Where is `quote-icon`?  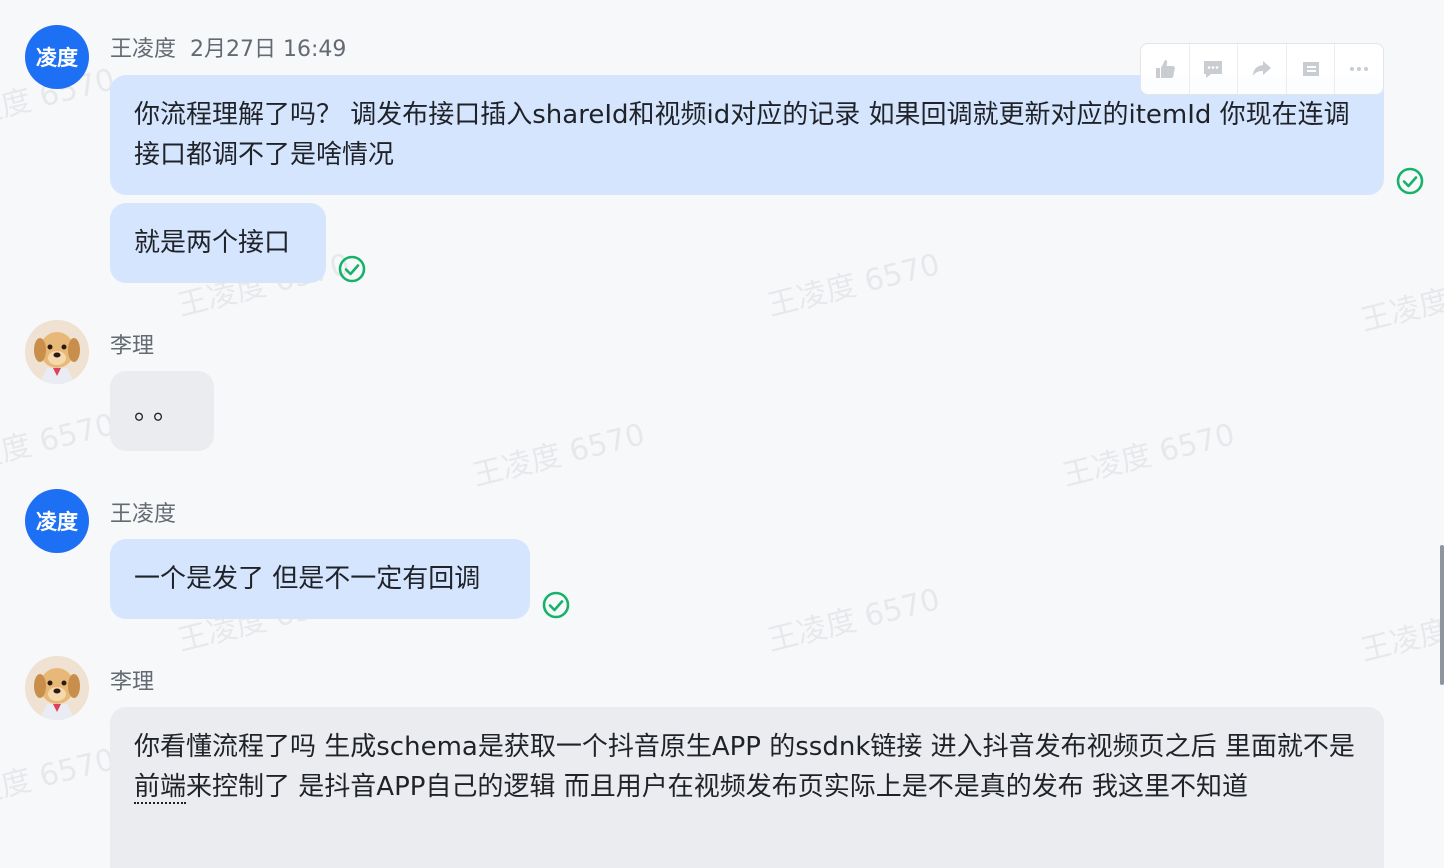
quote-icon is located at coordinates (1311, 69).